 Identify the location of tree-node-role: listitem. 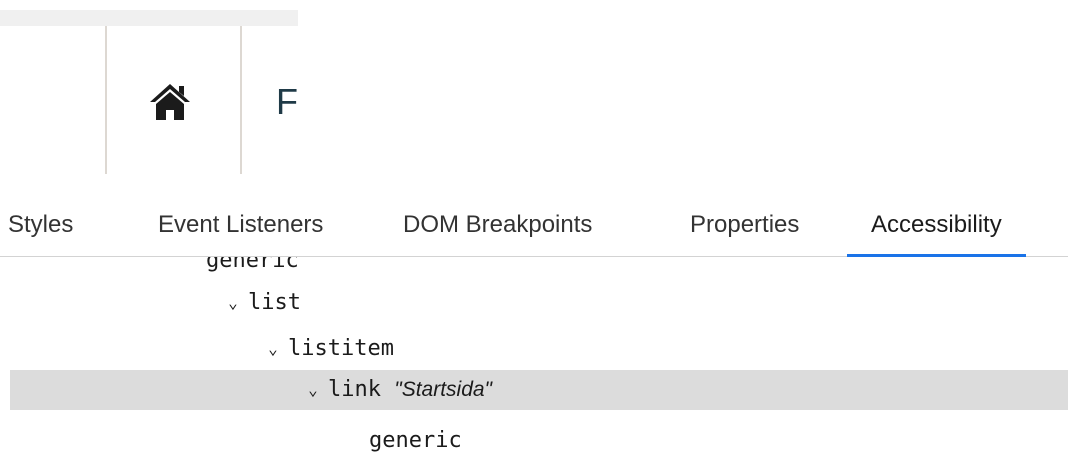
(341, 348).